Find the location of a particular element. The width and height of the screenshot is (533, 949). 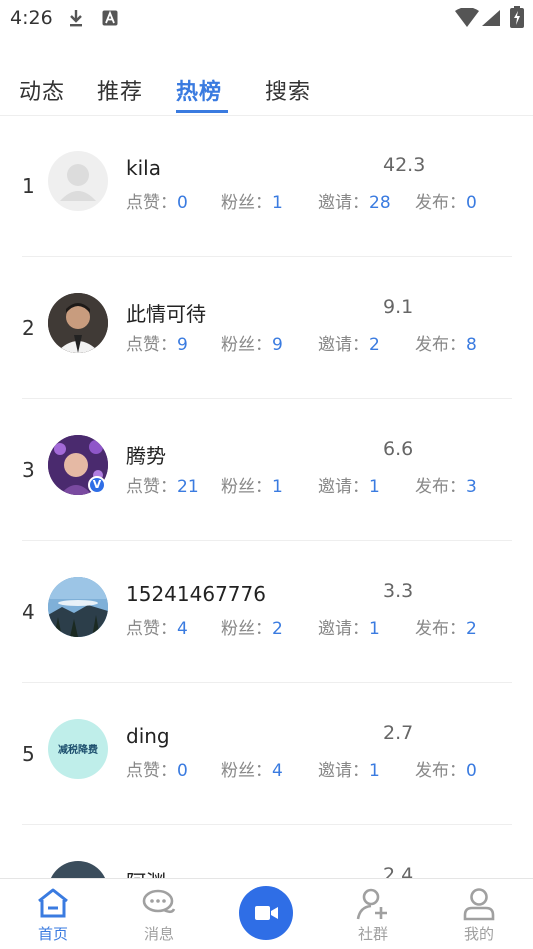

stat-fans: 粉丝：9 is located at coordinates (252, 345).